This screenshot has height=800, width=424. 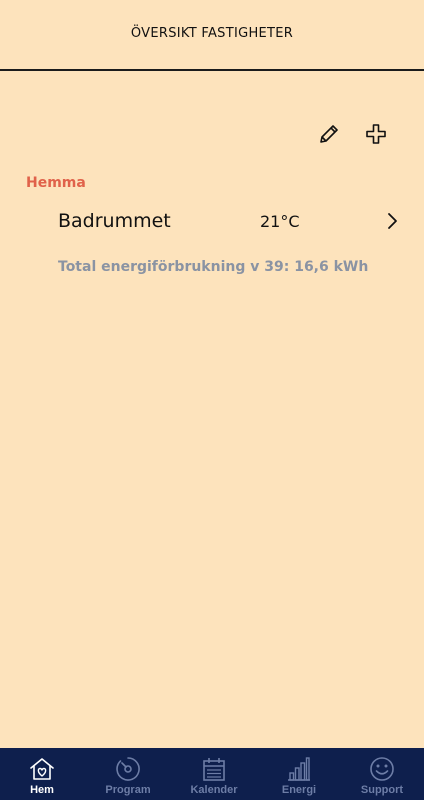 What do you see at coordinates (299, 769) in the screenshot?
I see `bar-chart-icon` at bounding box center [299, 769].